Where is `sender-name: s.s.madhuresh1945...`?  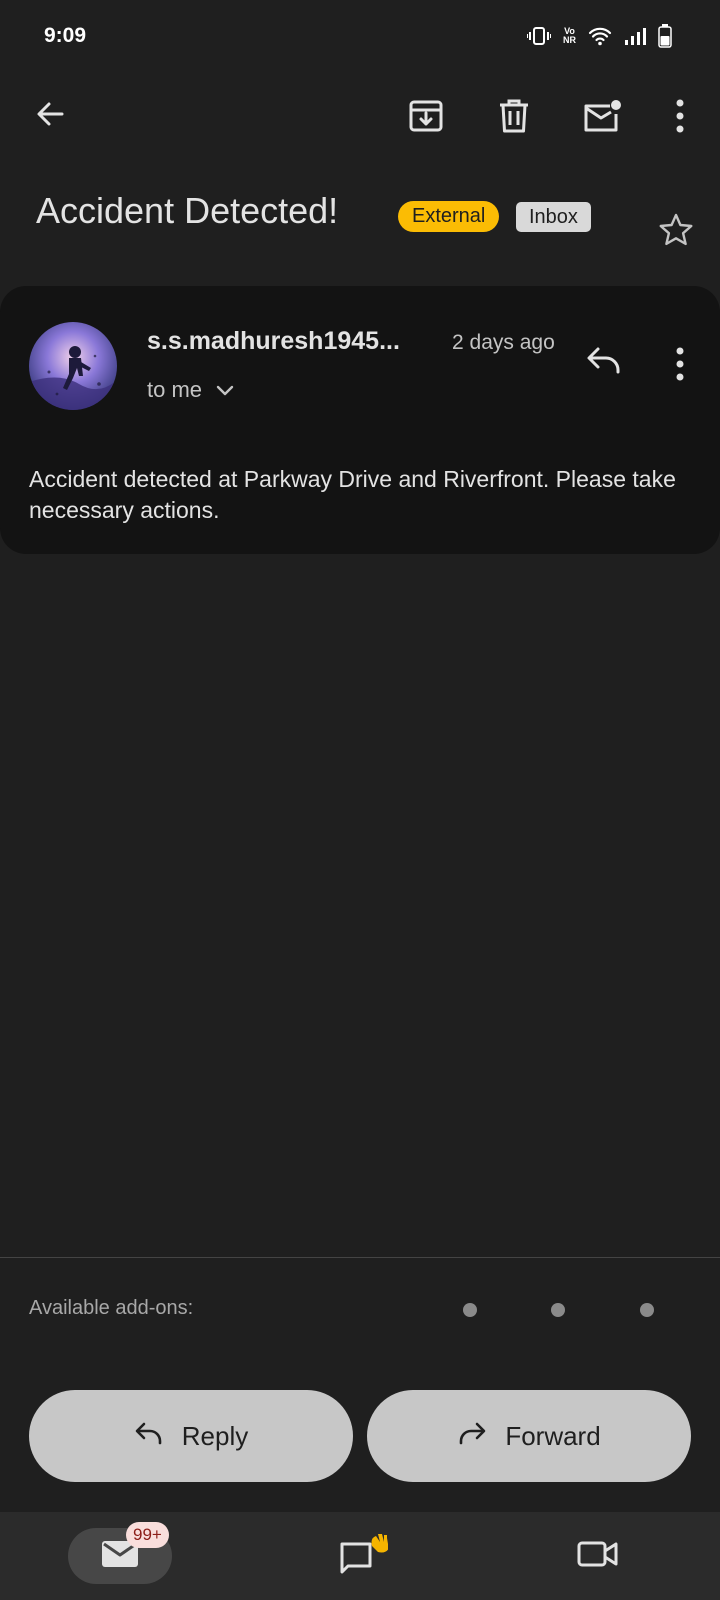
sender-name: s.s.madhuresh1945... is located at coordinates (273, 341).